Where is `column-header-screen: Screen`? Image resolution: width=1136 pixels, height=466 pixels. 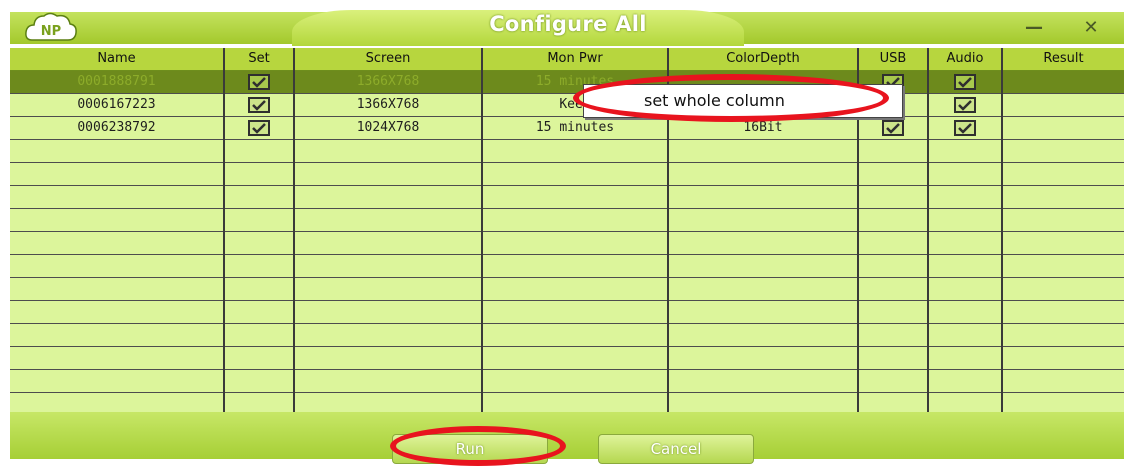
column-header-screen: Screen is located at coordinates (388, 58).